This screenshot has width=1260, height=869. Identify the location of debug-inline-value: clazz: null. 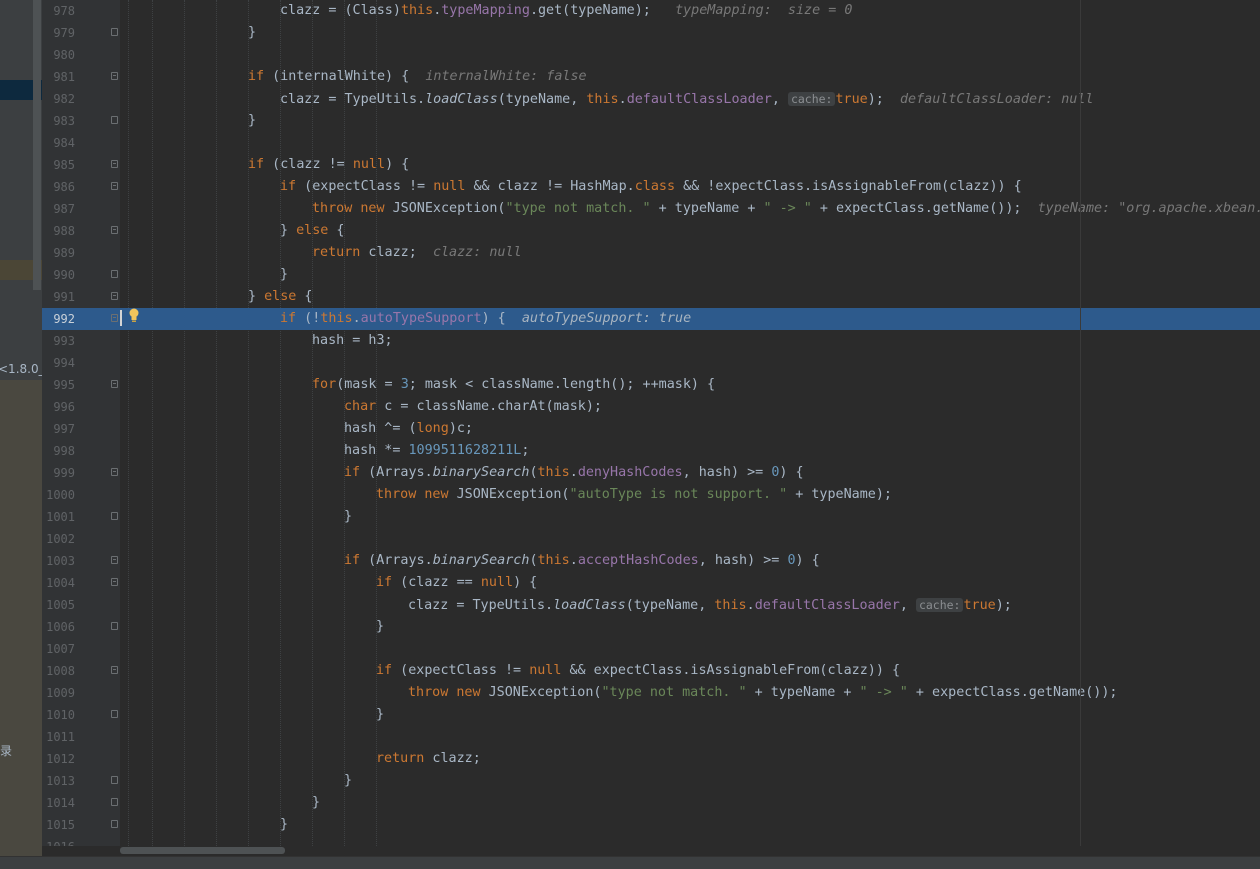
(477, 252).